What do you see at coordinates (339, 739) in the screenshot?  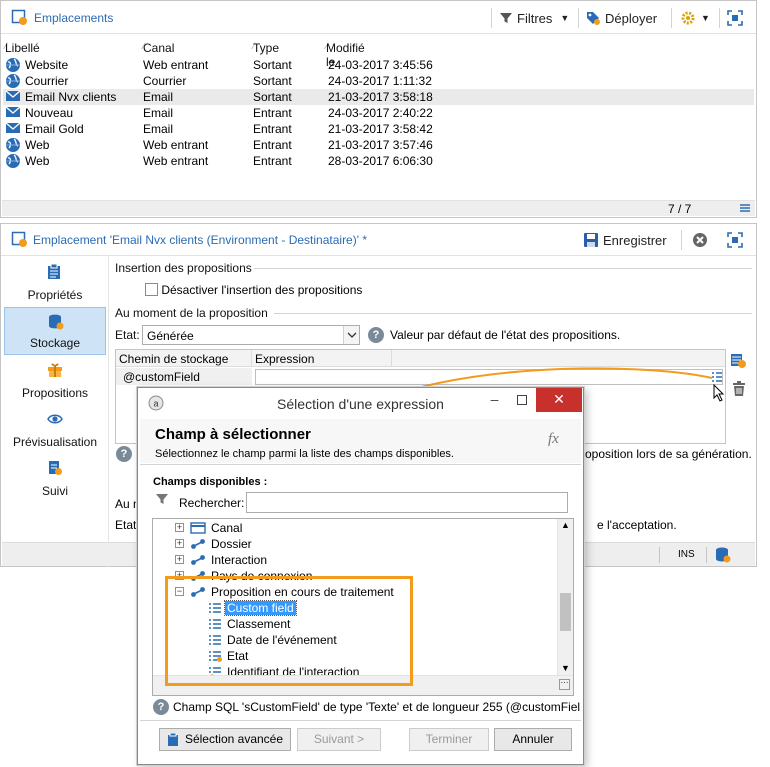 I see `next-button: Suivant >` at bounding box center [339, 739].